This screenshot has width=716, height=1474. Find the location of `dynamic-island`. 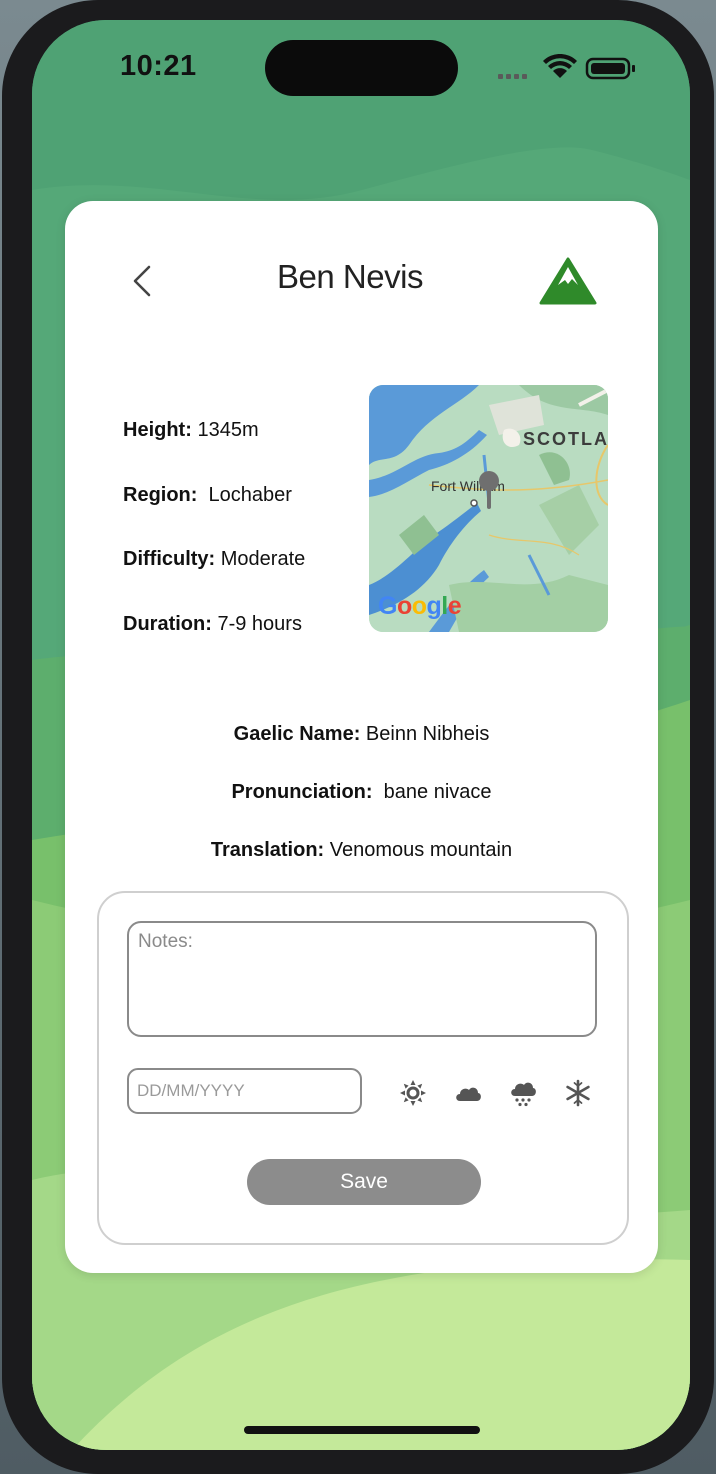

dynamic-island is located at coordinates (361, 68).